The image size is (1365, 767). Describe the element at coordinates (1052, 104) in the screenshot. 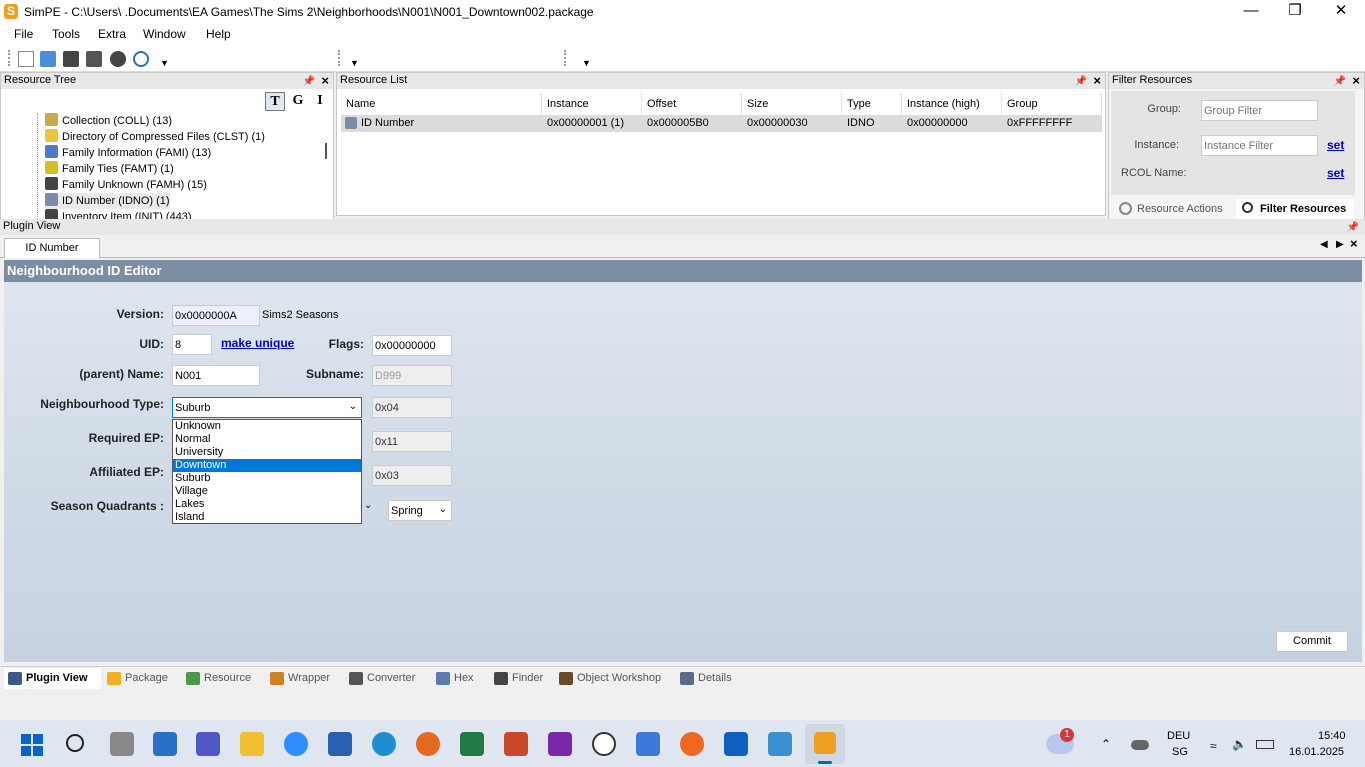

I see `column-header: Group` at that location.